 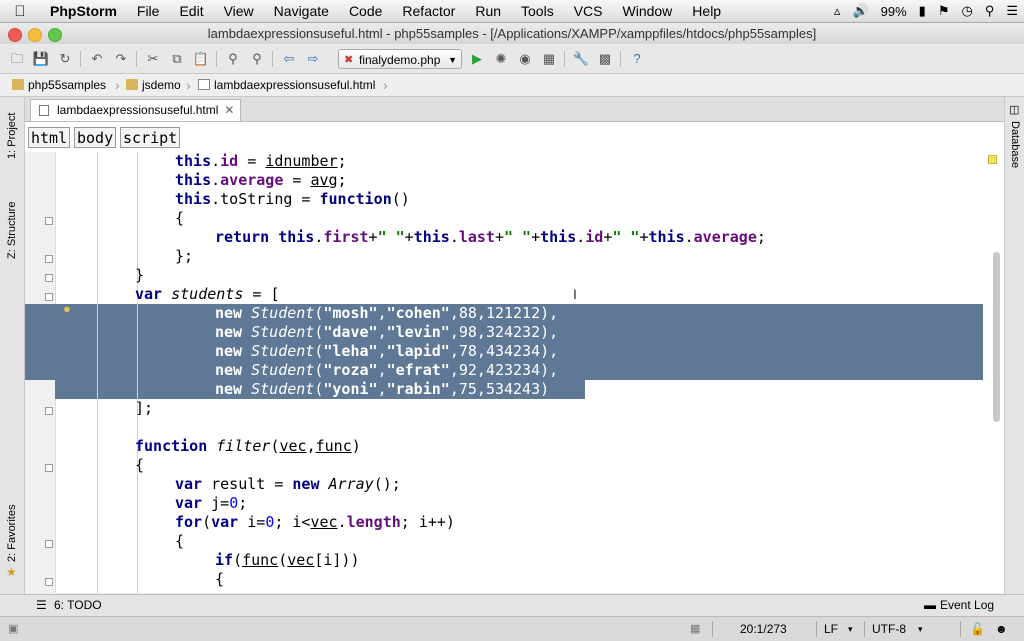 What do you see at coordinates (229, 110) in the screenshot?
I see `close-icon: ✕` at bounding box center [229, 110].